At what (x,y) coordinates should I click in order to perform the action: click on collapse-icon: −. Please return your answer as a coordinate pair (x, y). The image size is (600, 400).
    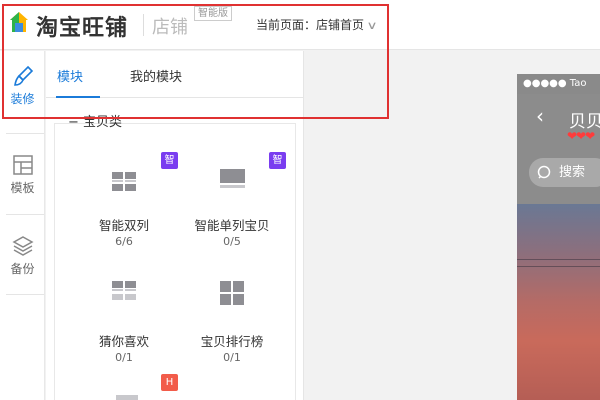
    Looking at the image, I should click on (73, 122).